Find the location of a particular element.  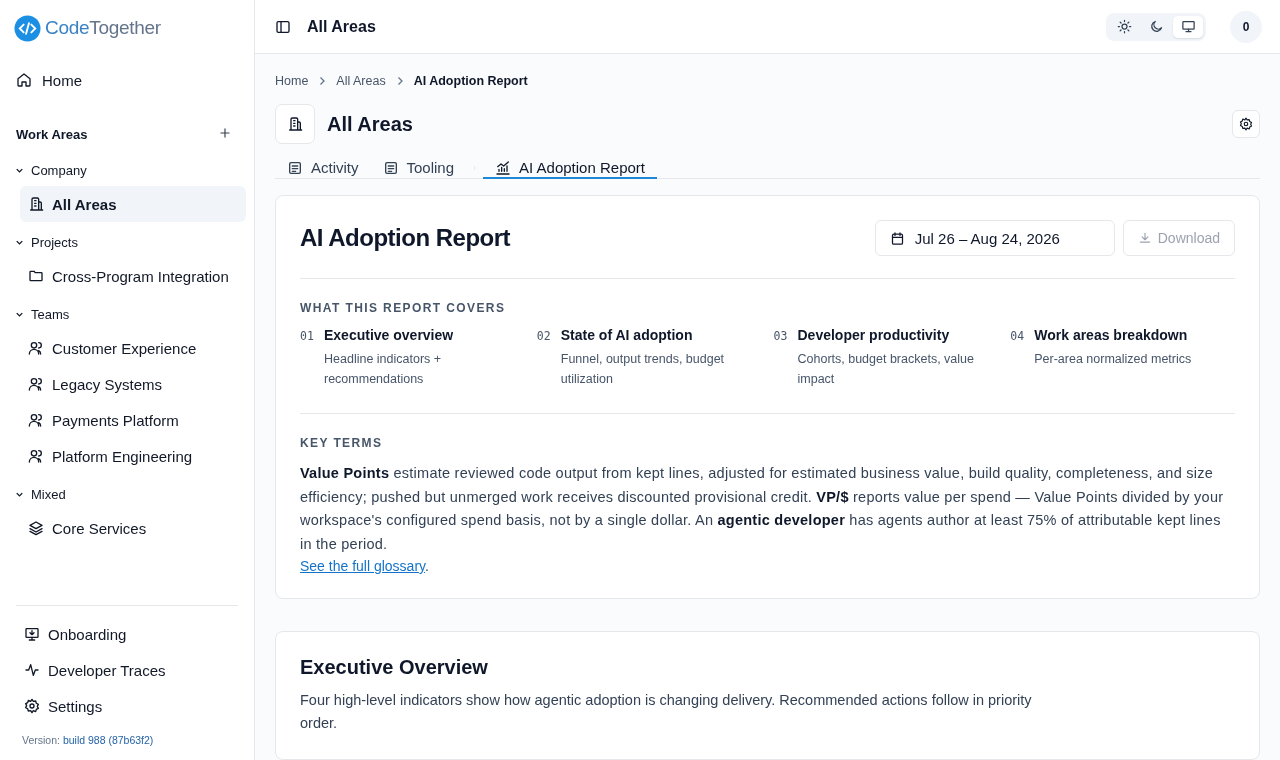

cover-description: Funnel, output trends, budget utilization is located at coordinates (643, 369).